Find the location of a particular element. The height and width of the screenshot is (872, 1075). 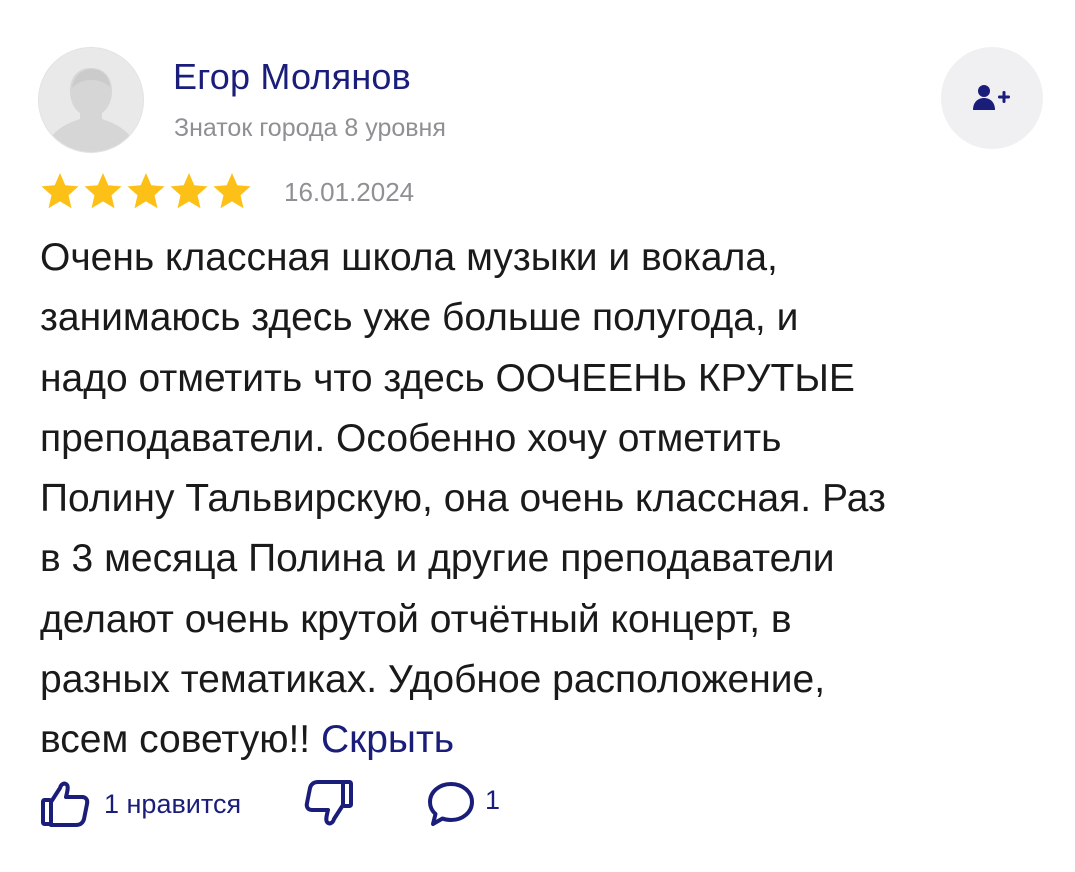

dislike-button is located at coordinates (328, 806).